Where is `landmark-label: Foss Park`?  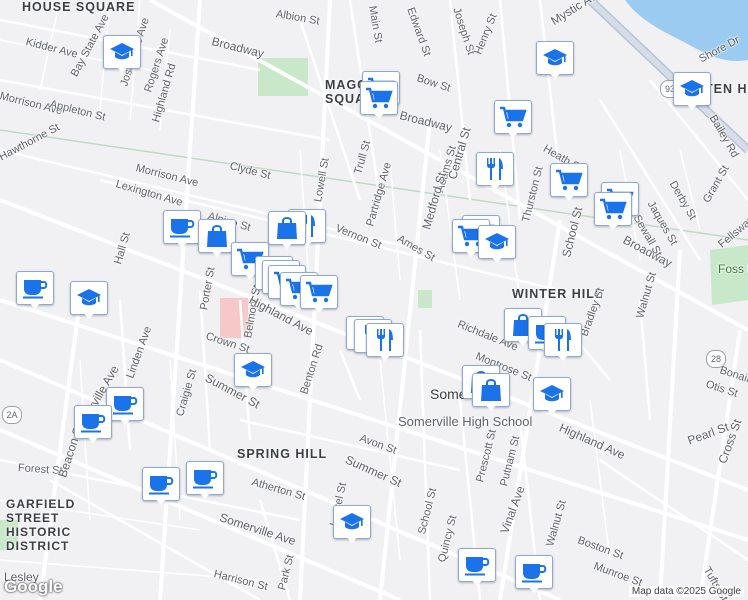
landmark-label: Foss Park is located at coordinates (733, 269).